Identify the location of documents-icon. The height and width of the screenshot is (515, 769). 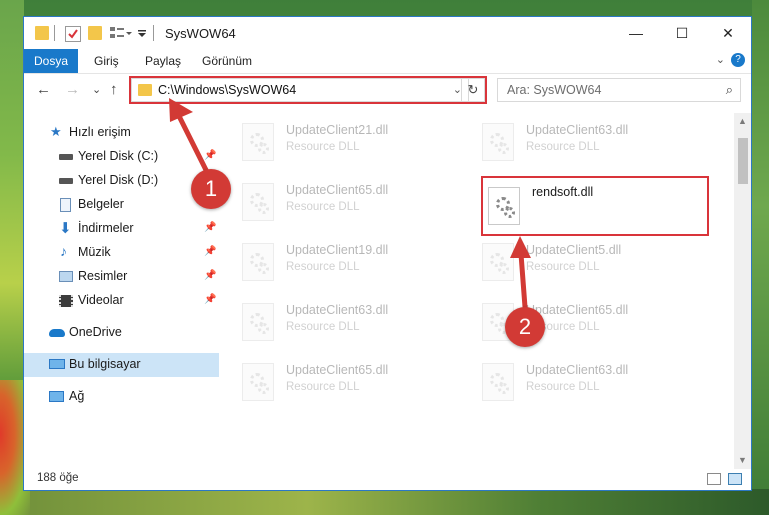
(65, 205).